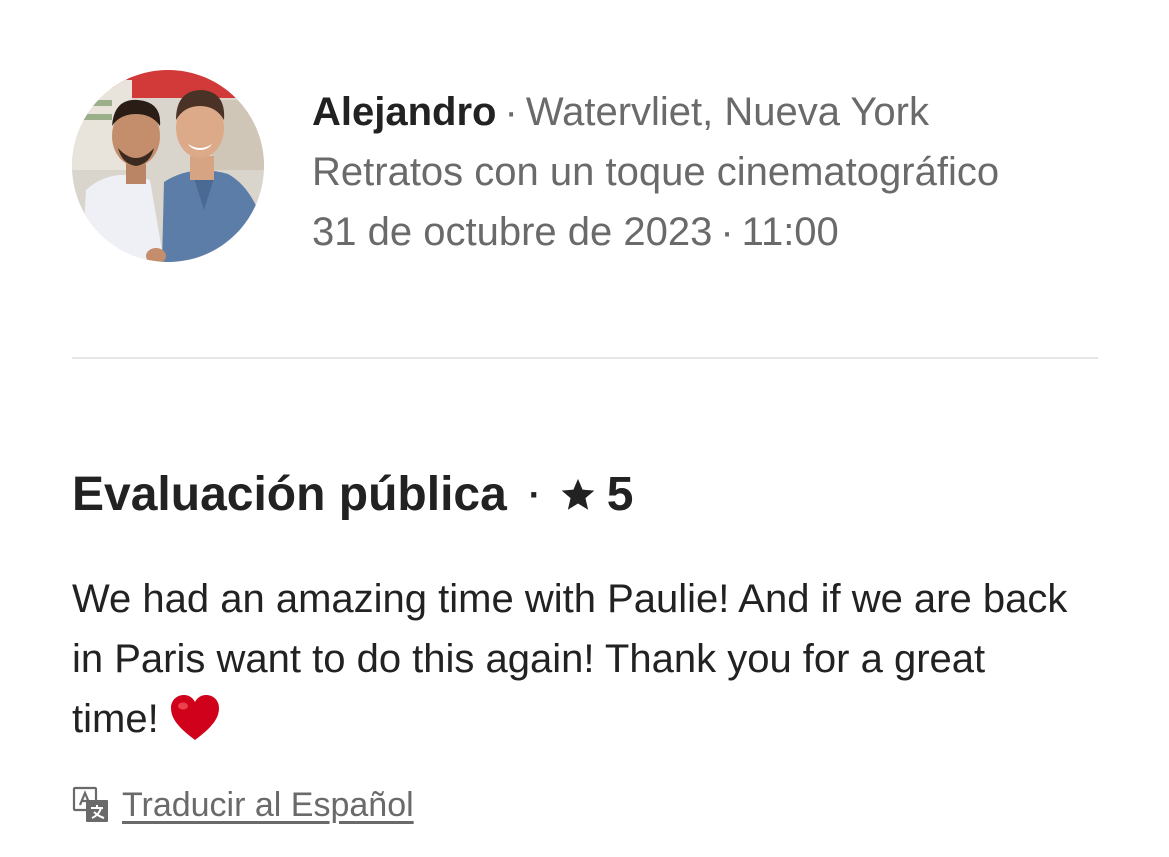 This screenshot has height=857, width=1169. I want to click on heart-icon, so click(194, 717).